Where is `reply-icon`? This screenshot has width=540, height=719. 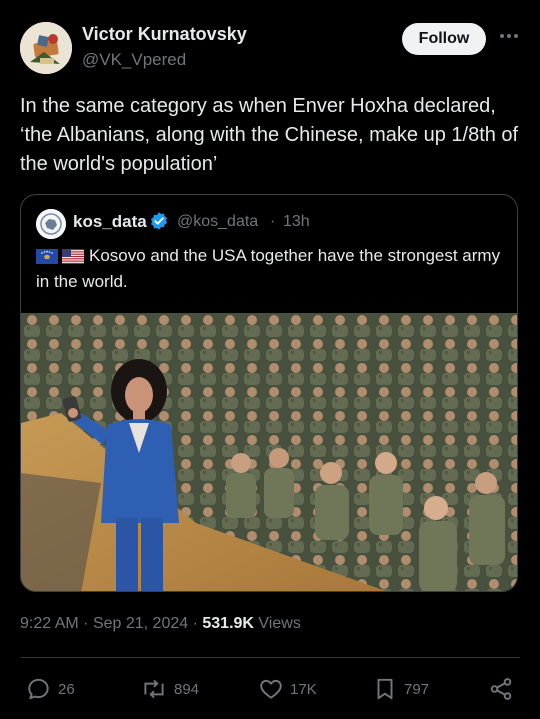
reply-icon is located at coordinates (38, 689).